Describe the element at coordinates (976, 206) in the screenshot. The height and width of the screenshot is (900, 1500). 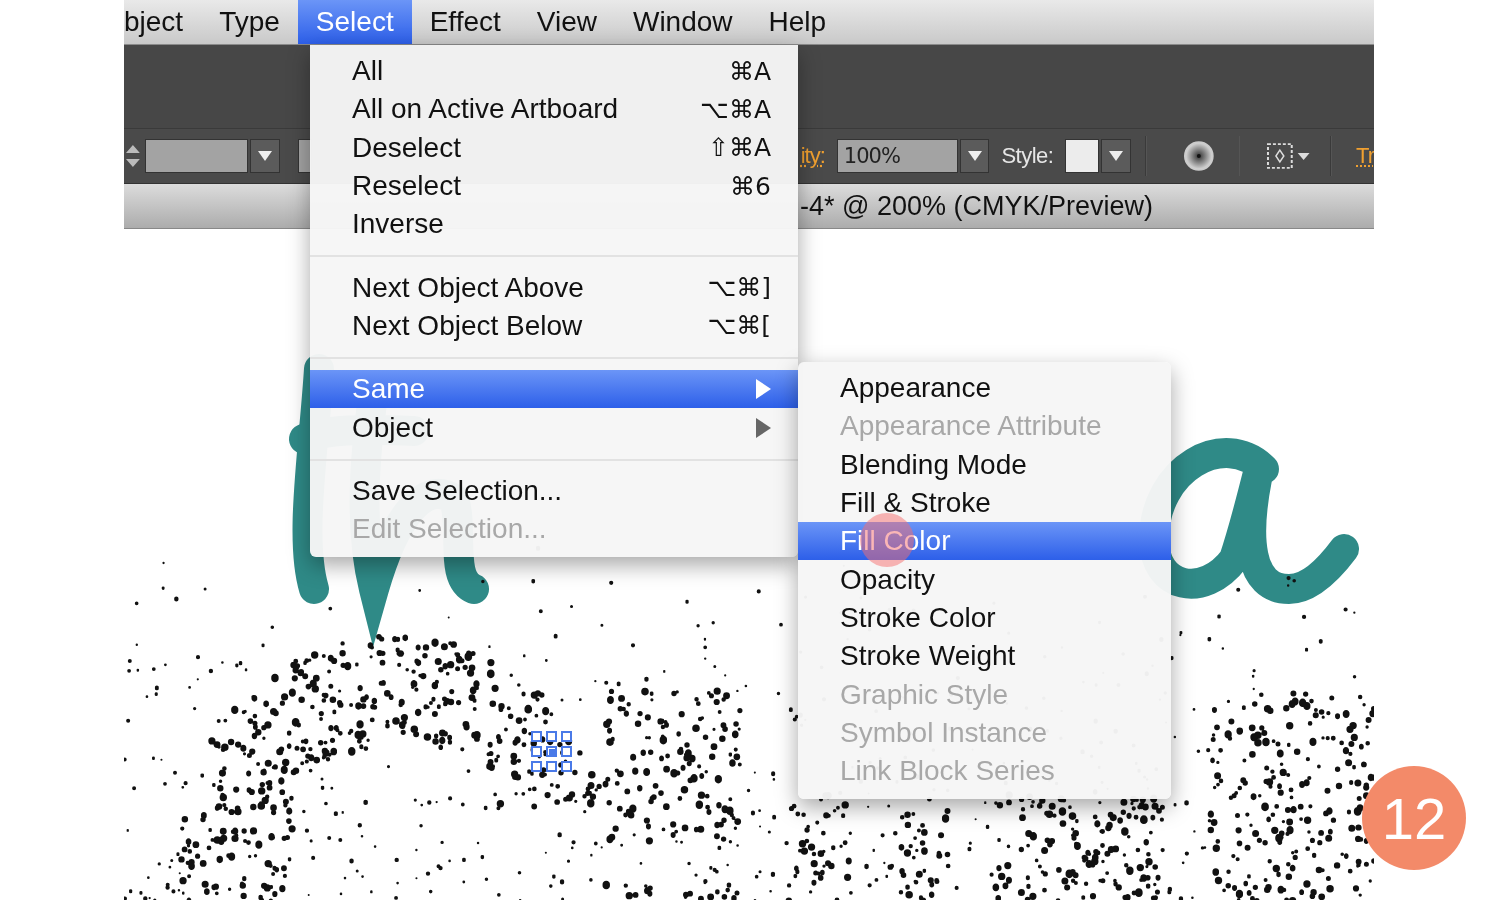
I see `document-title: -4* @ 200% (CMYK/Preview)` at that location.